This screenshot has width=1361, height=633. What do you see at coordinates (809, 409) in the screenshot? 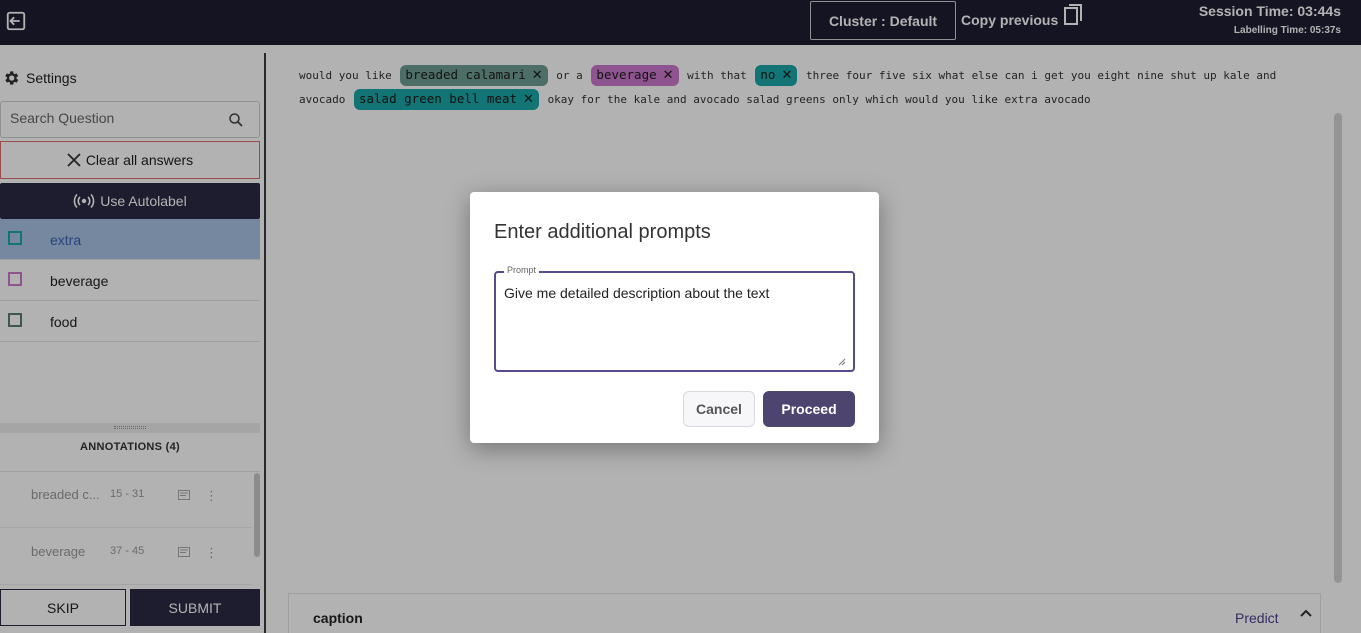
I see `proceed-button: Proceed` at bounding box center [809, 409].